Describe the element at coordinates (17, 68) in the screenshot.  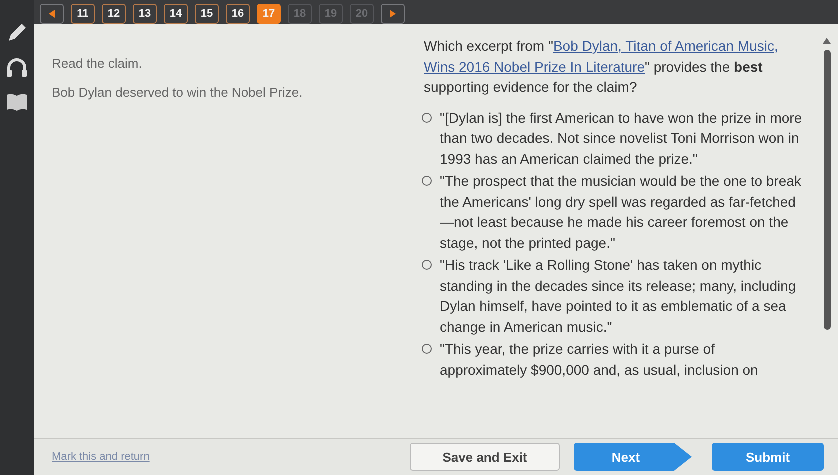
I see `headphones-icon` at that location.